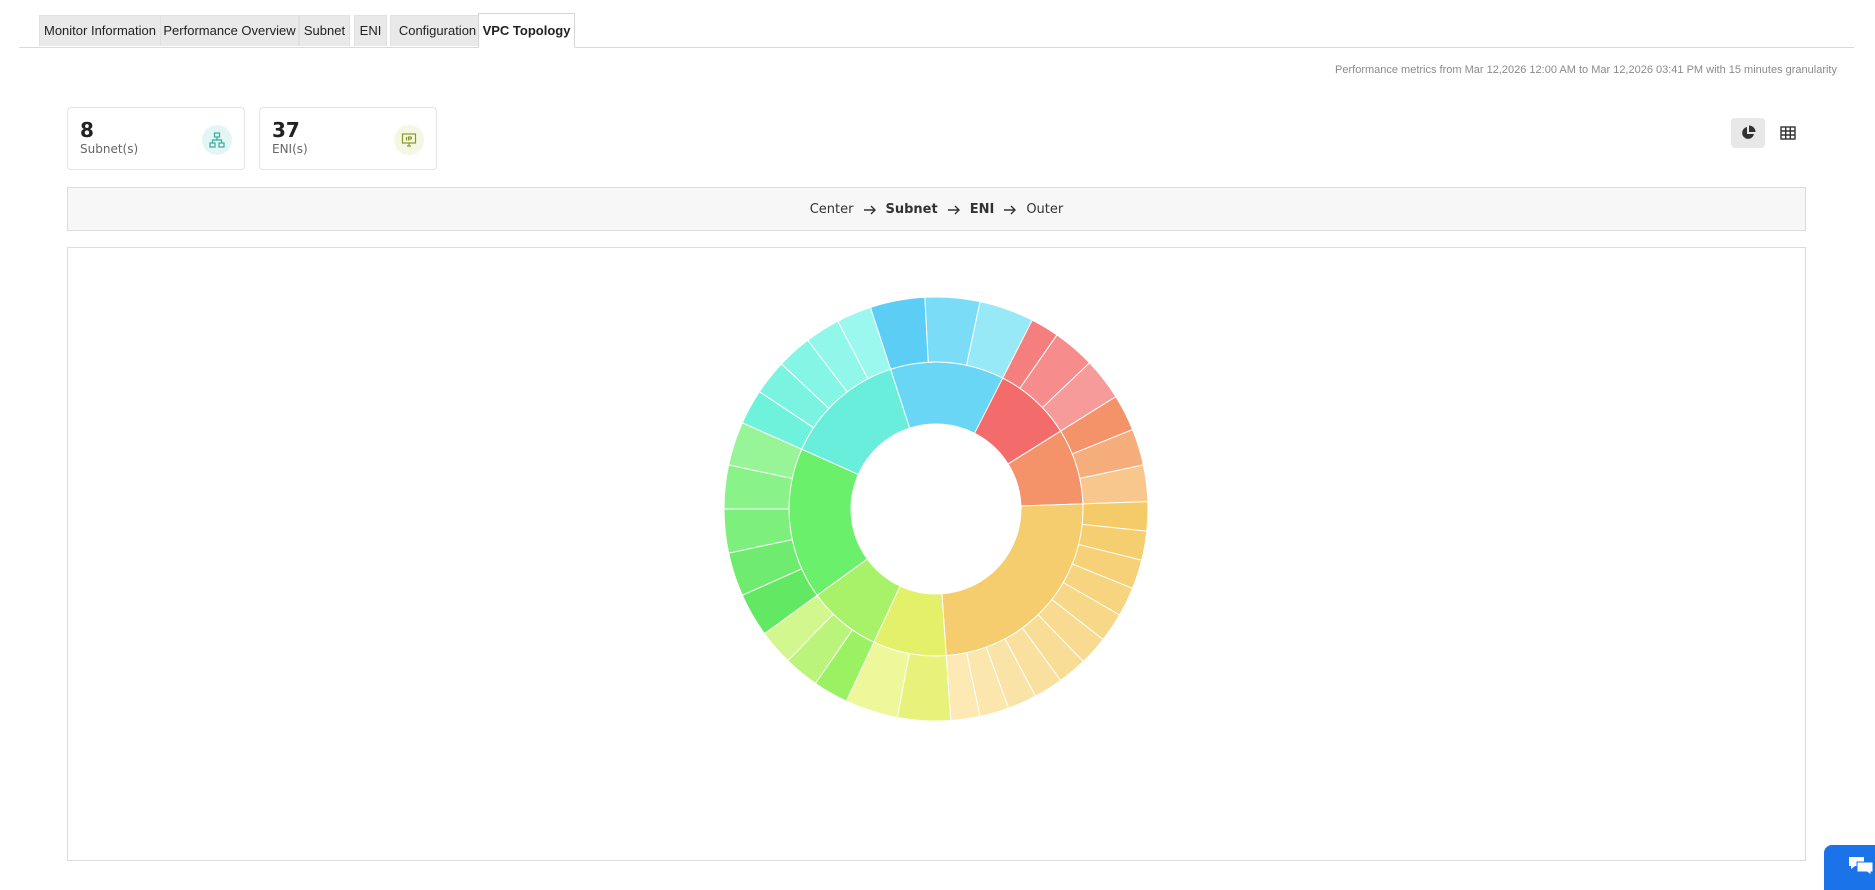  I want to click on sunburst-level-breadcrumb: Center Subnet ENI Outer, so click(936, 209).